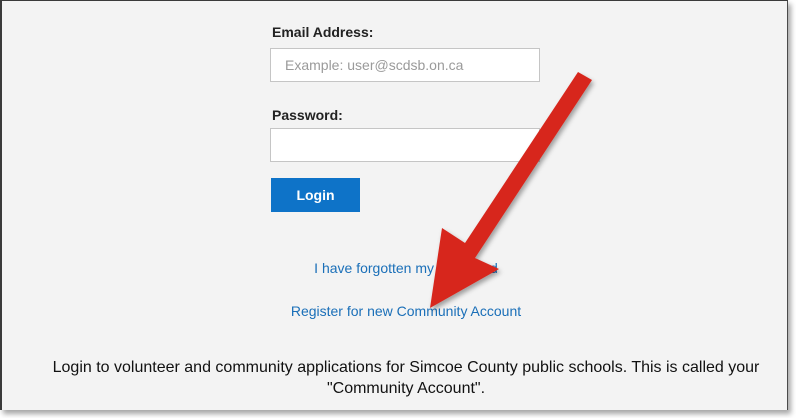  Describe the element at coordinates (399, 268) in the screenshot. I see `forgot-password-link: I have forgotten my password` at that location.